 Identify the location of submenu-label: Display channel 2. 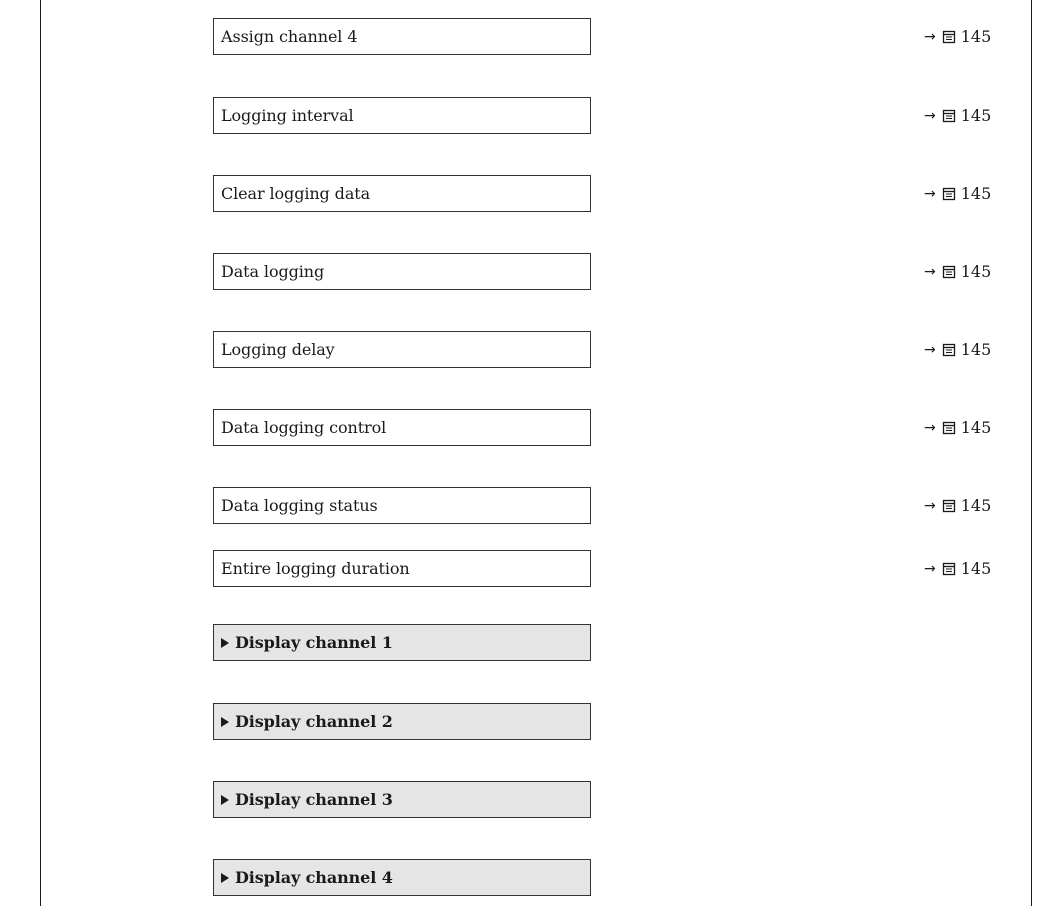
(314, 721).